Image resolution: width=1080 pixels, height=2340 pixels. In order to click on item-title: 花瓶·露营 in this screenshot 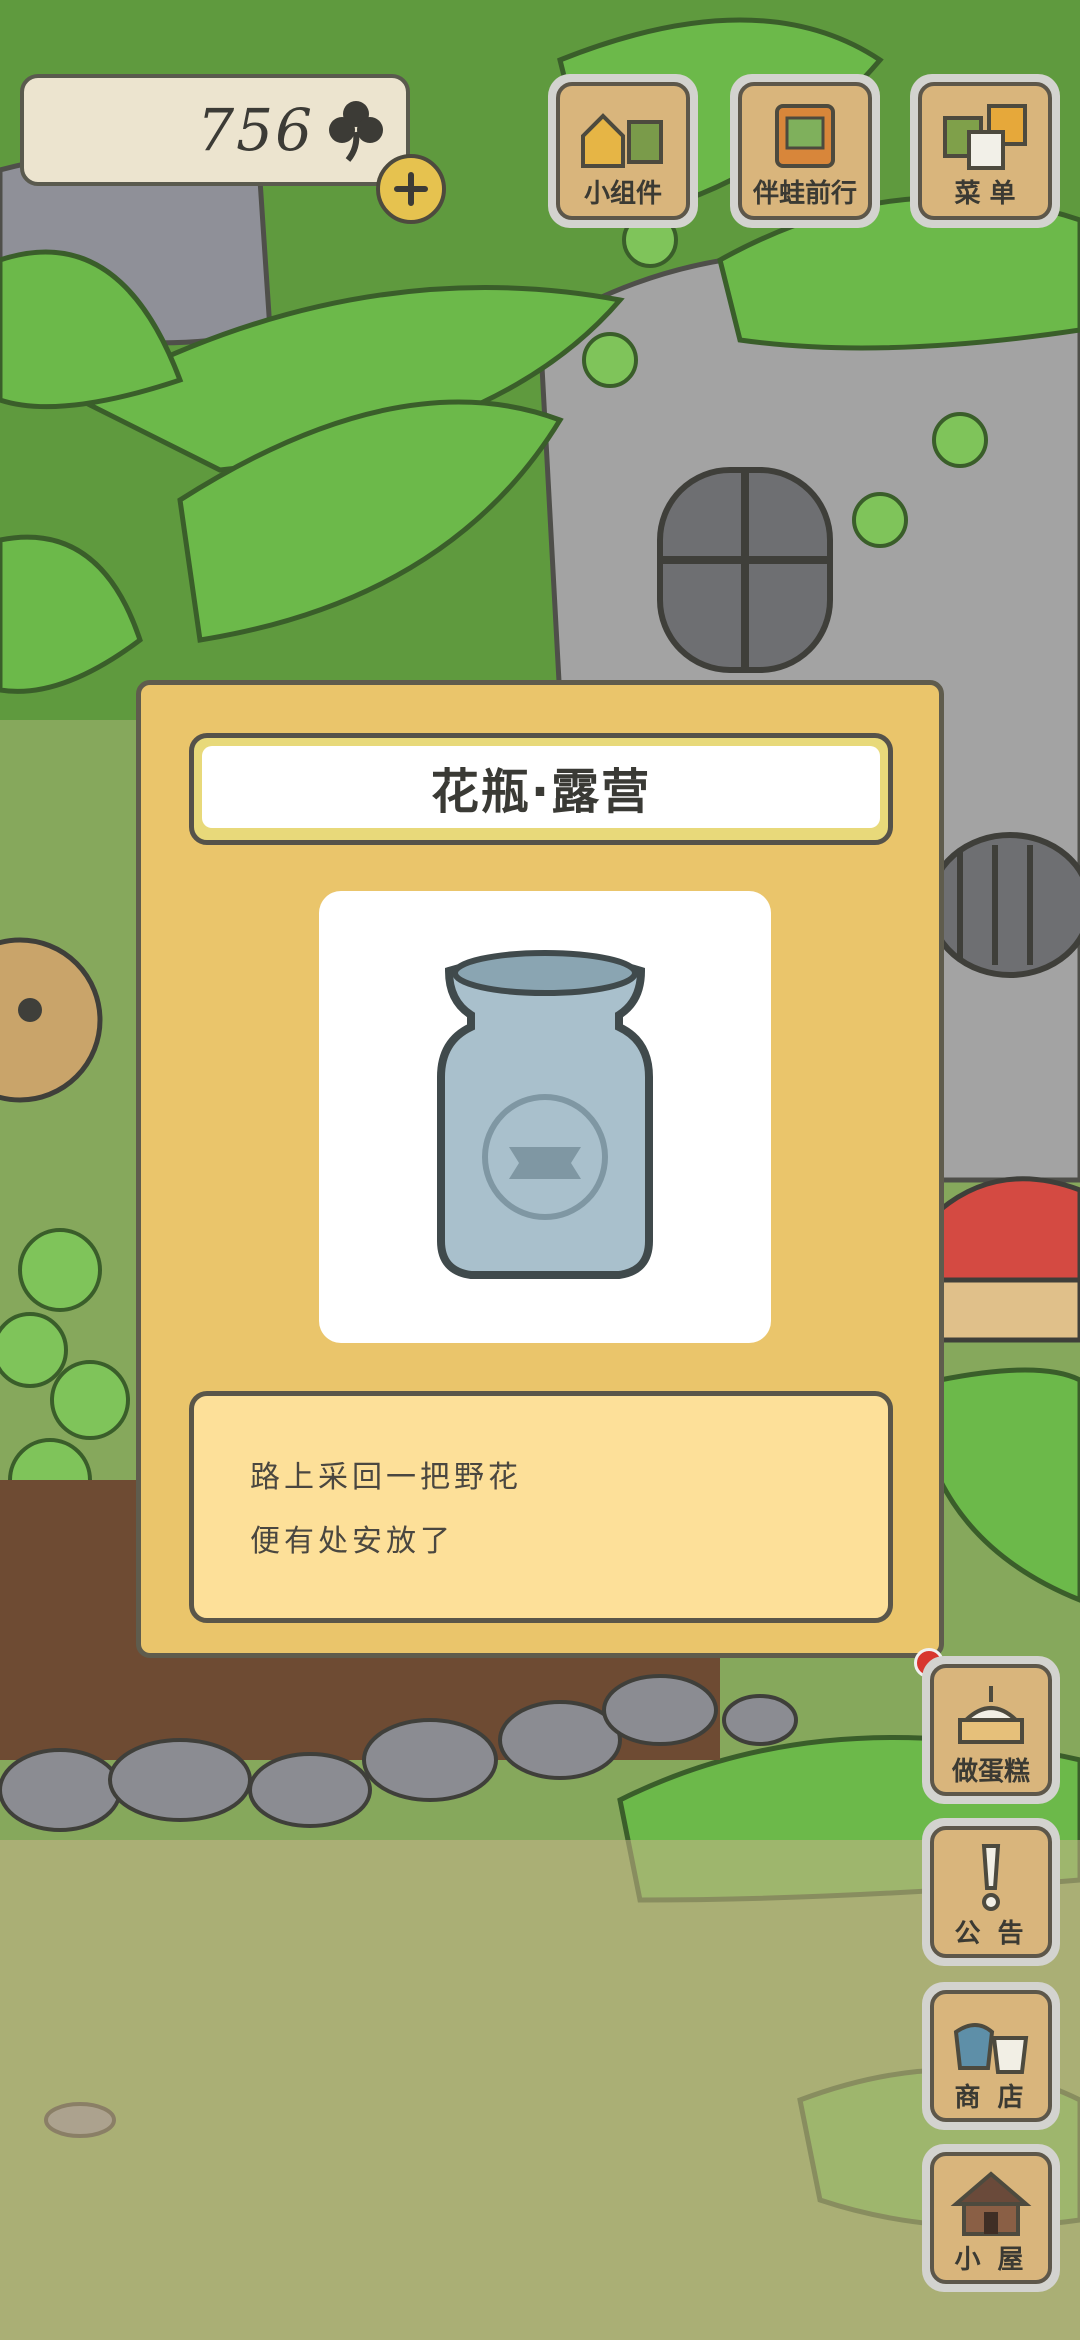, I will do `click(541, 787)`.